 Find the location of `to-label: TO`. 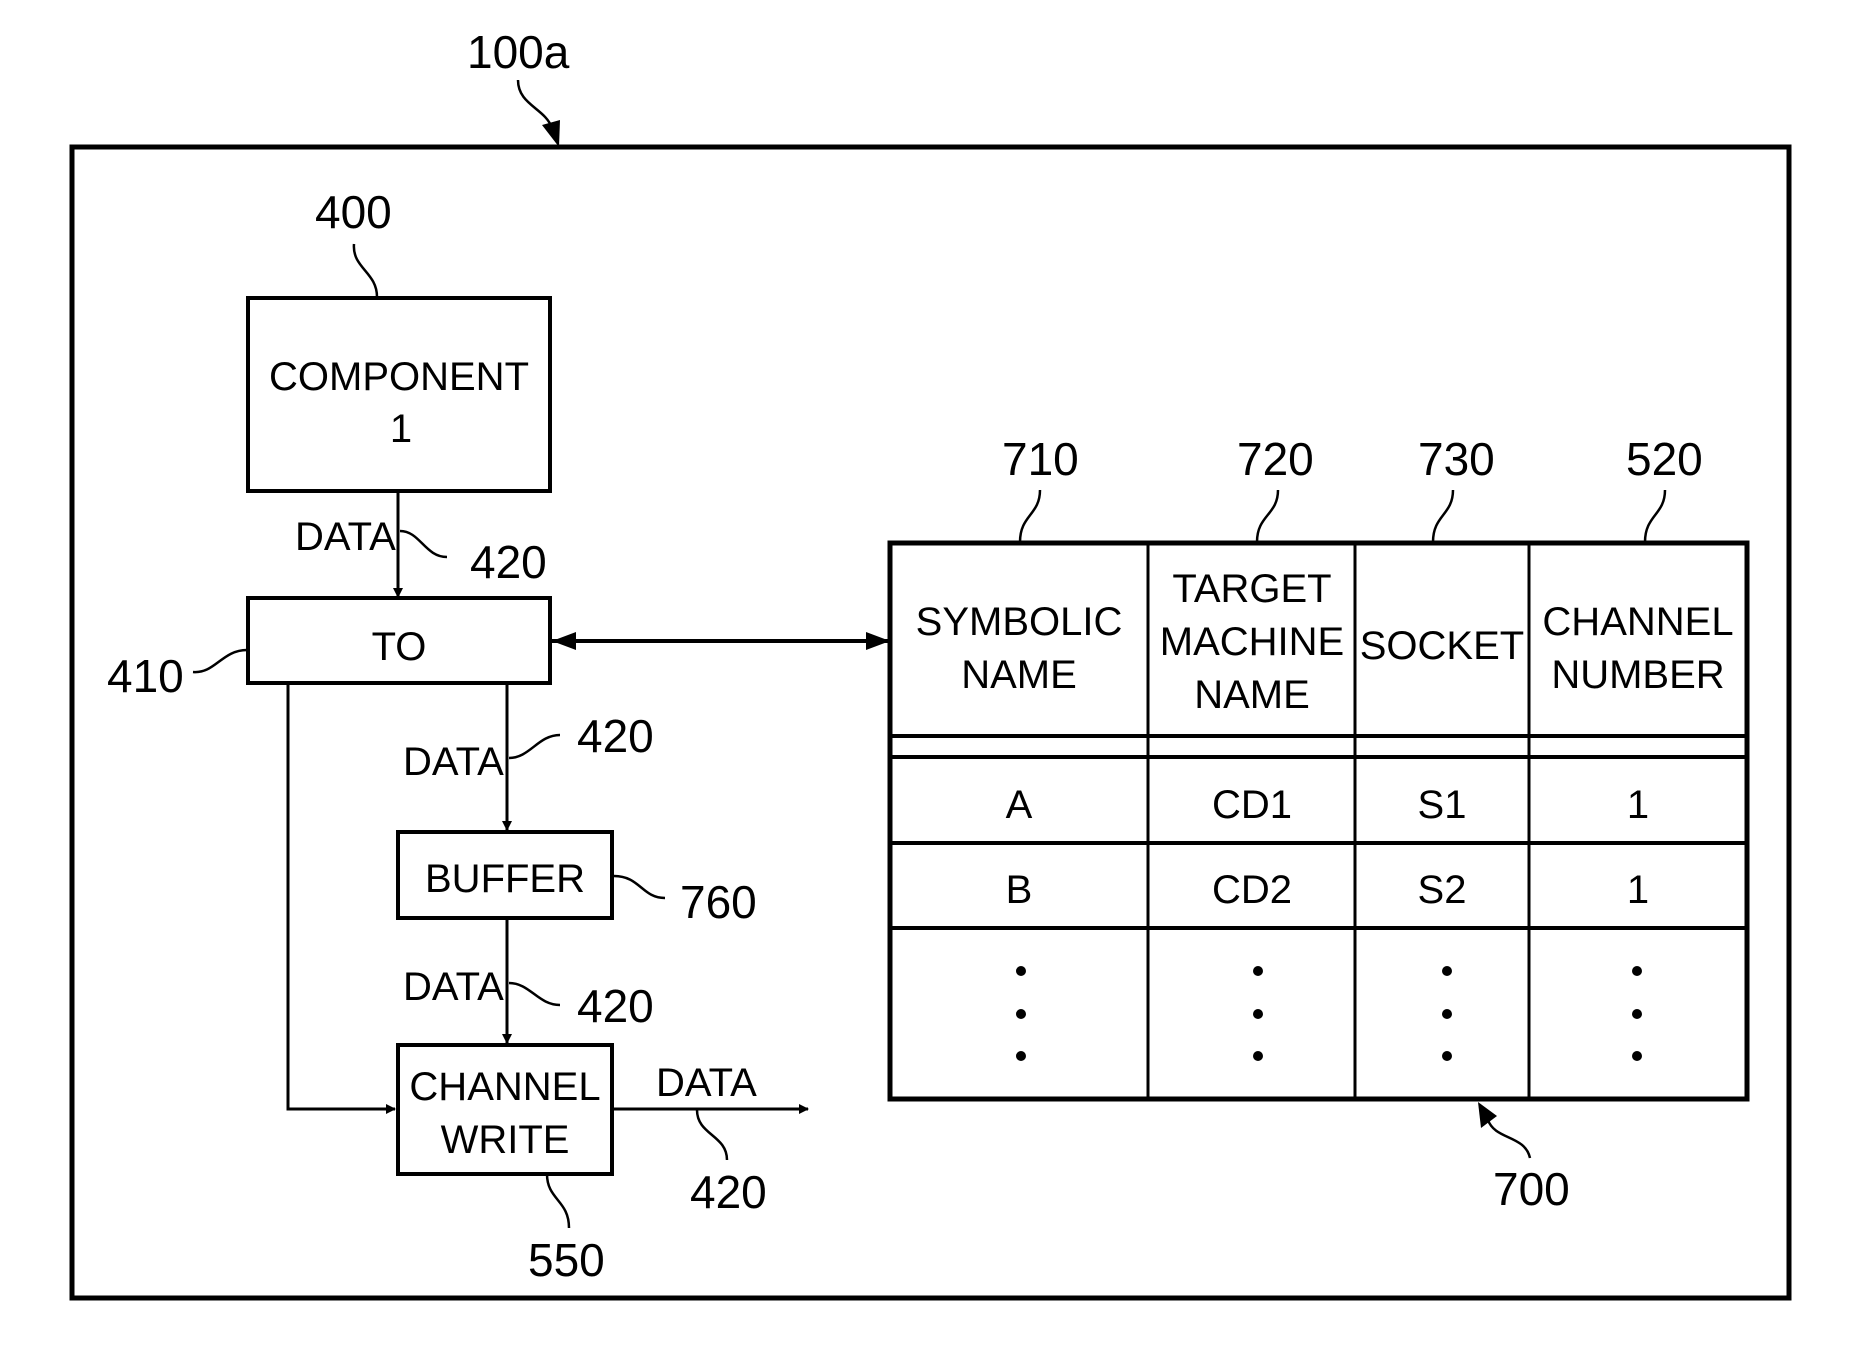

to-label: TO is located at coordinates (399, 647).